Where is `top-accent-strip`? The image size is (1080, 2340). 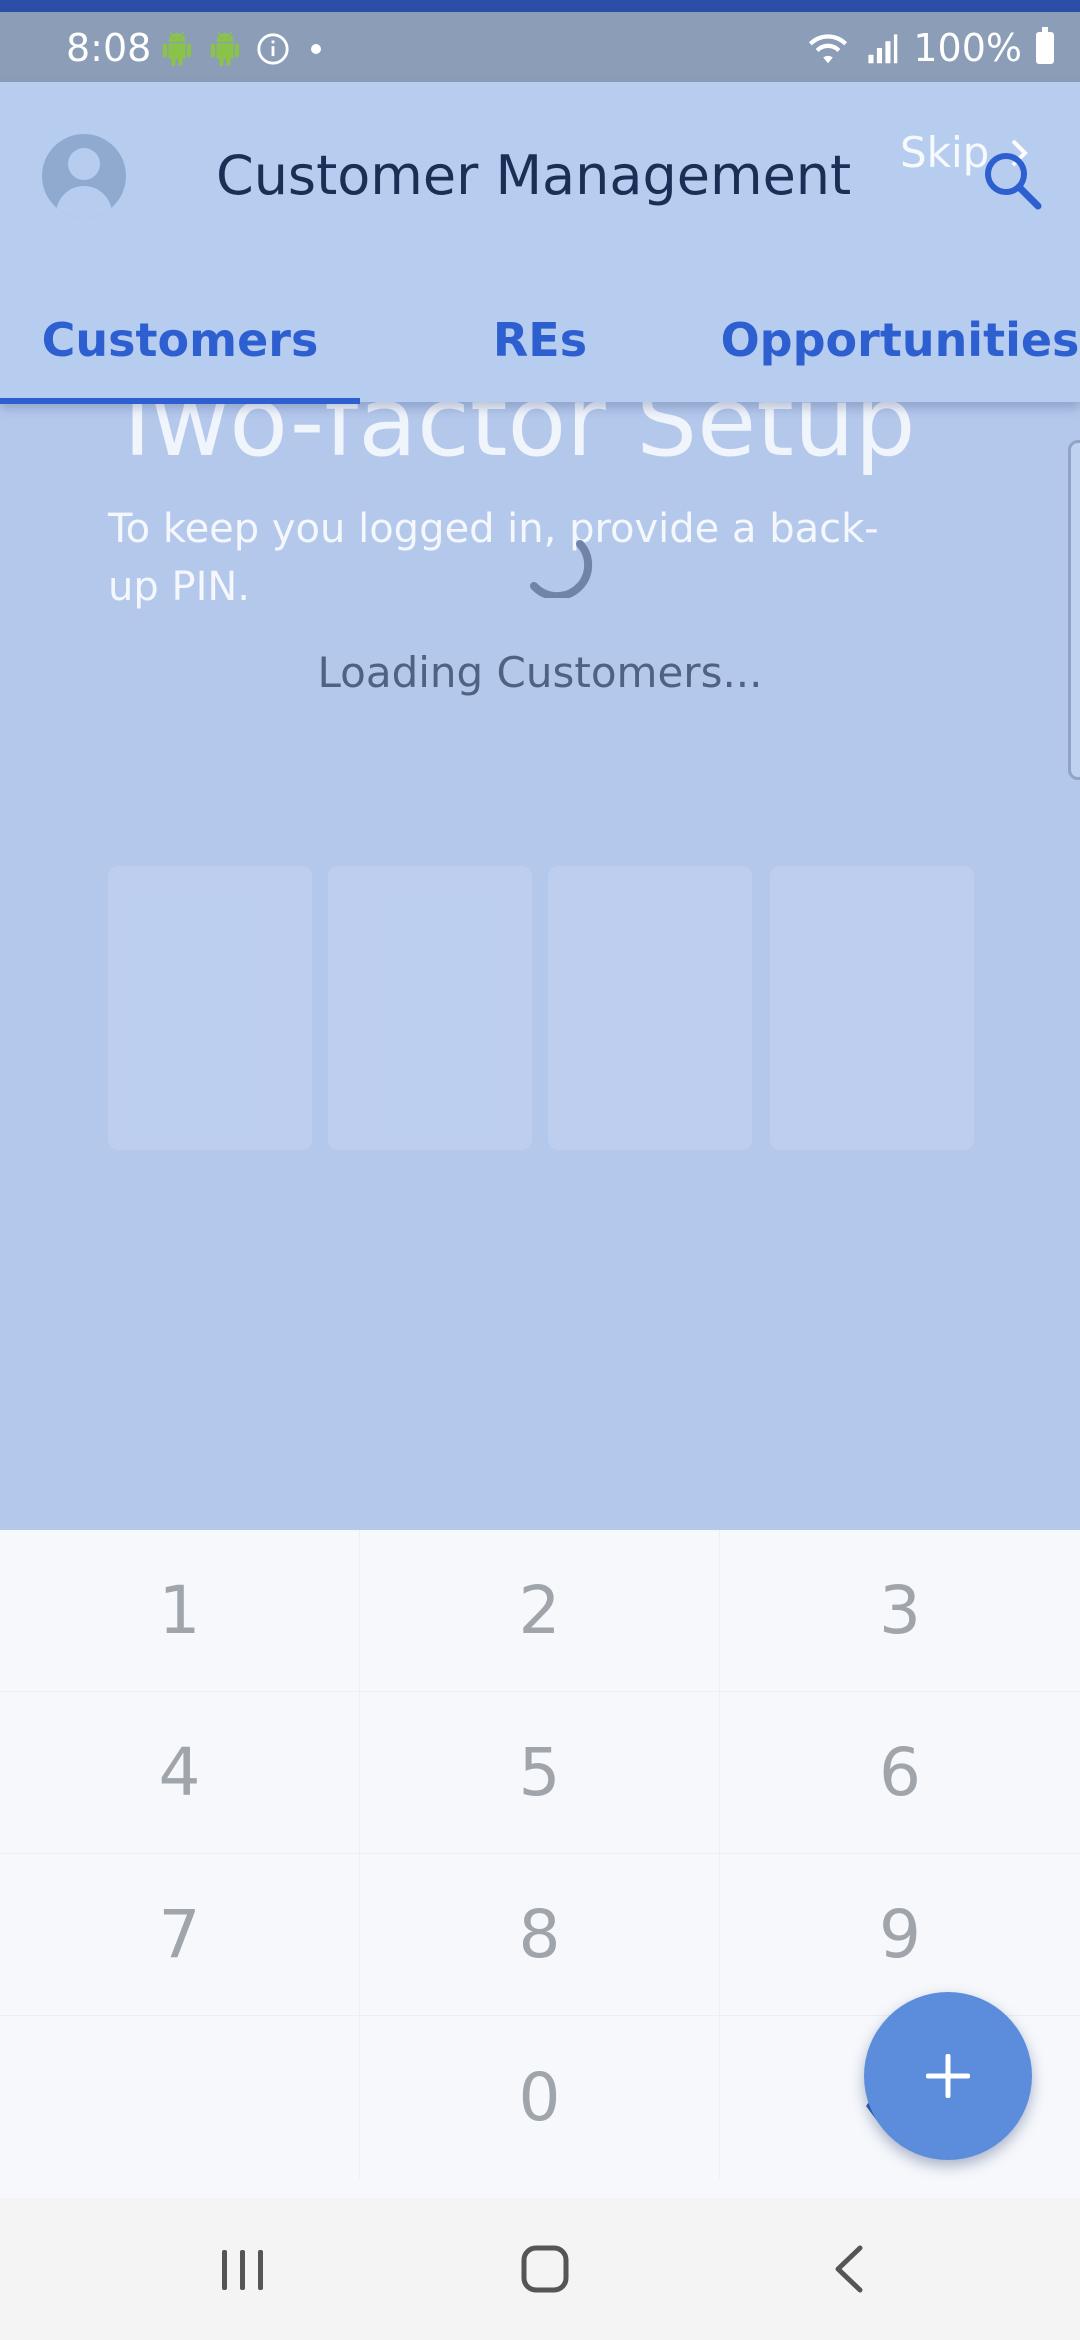 top-accent-strip is located at coordinates (540, 6).